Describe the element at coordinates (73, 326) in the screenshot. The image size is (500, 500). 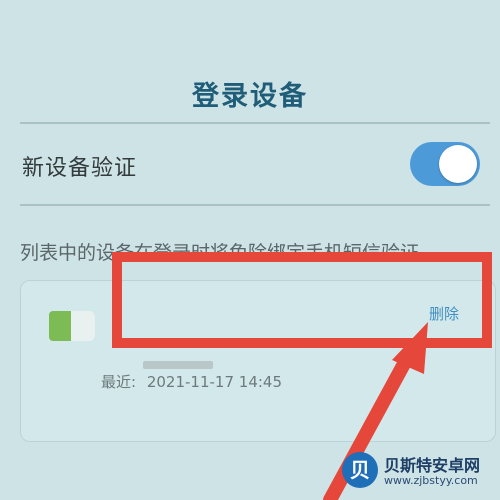
I see `device-icon` at that location.